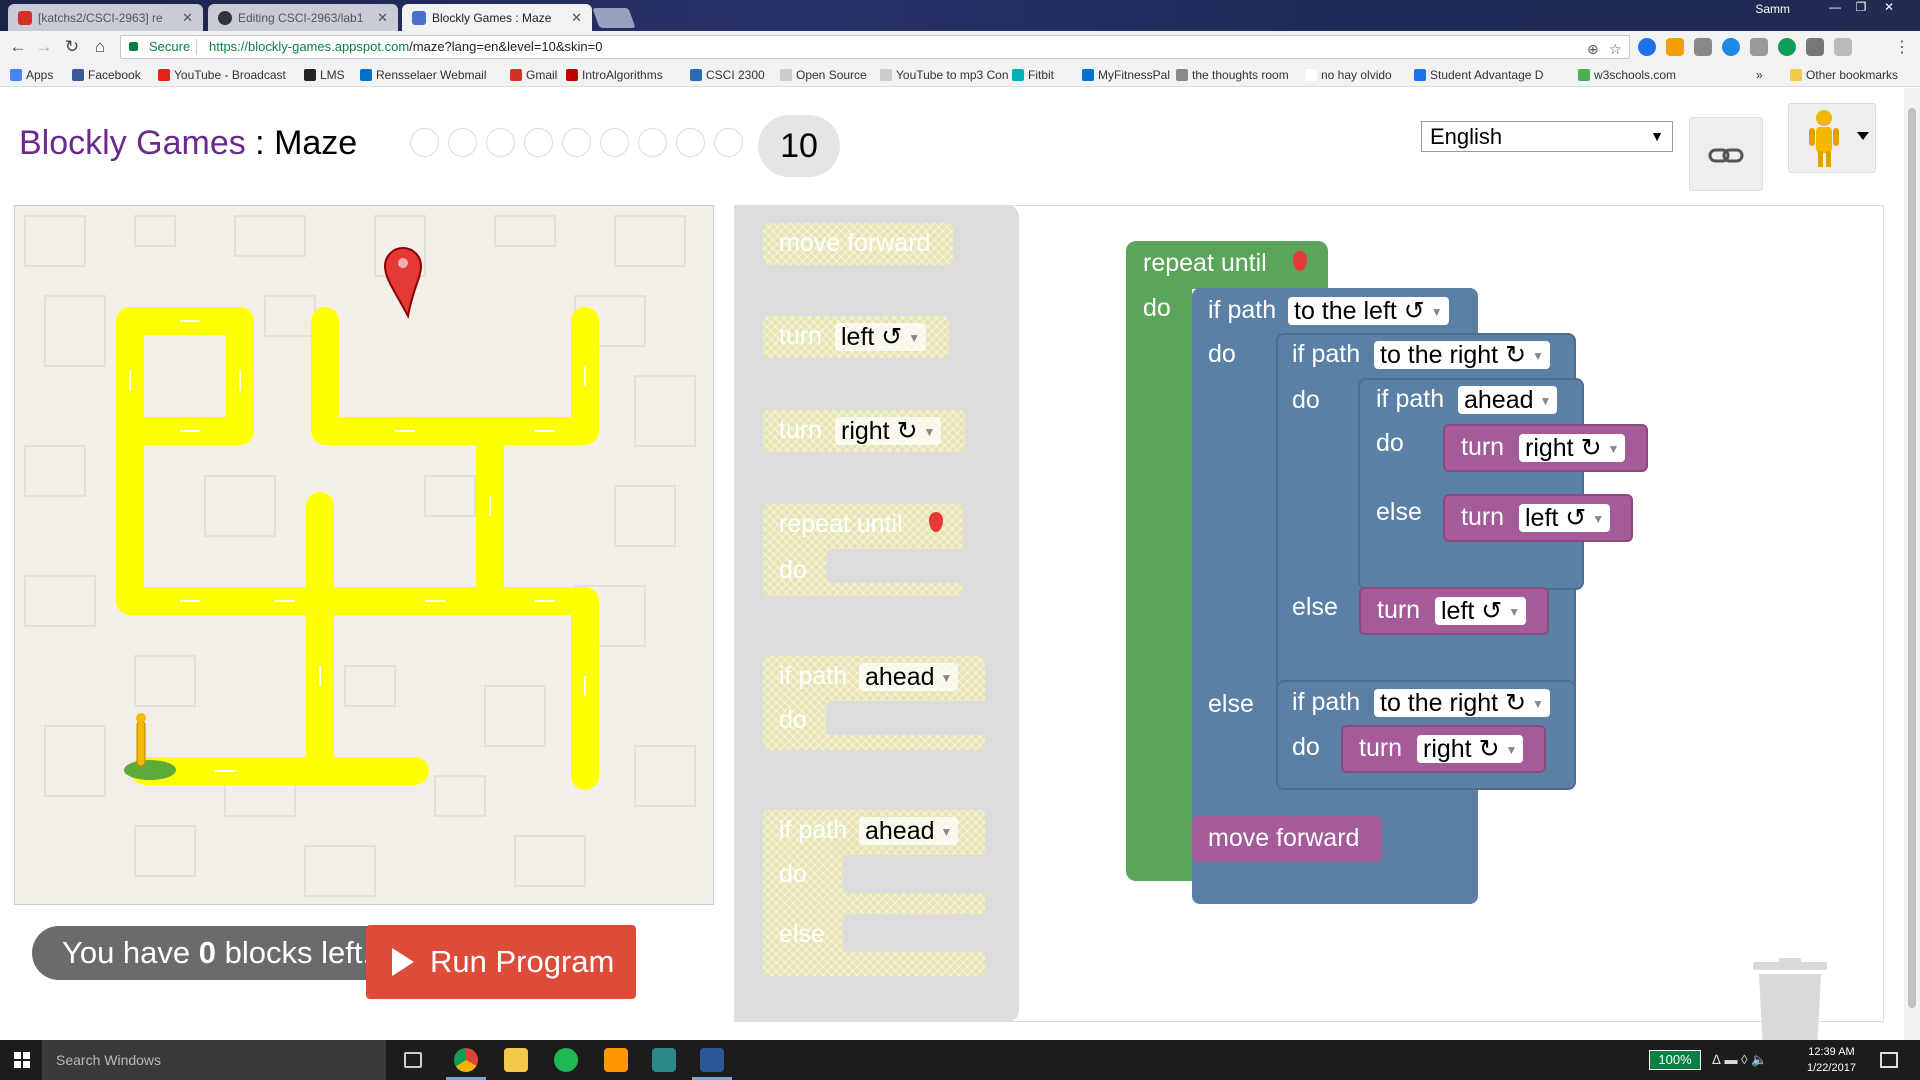 The image size is (1920, 1080). Describe the element at coordinates (793, 874) in the screenshot. I see `do-label: do` at that location.